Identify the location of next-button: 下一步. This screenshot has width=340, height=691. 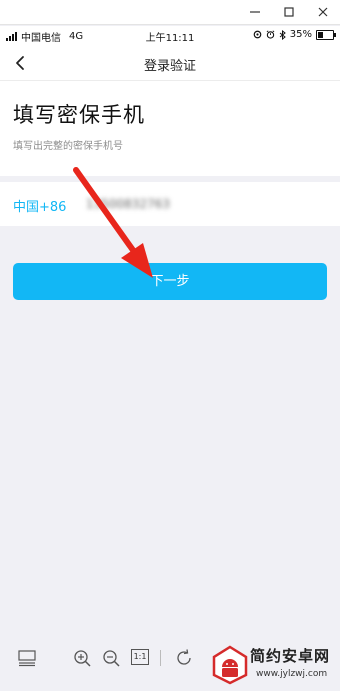
(170, 281).